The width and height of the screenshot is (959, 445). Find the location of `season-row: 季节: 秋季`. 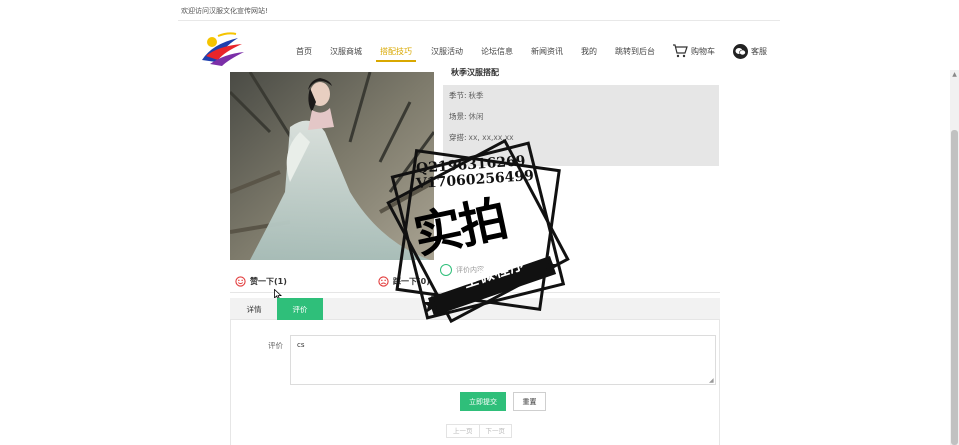

season-row: 季节: 秋季 is located at coordinates (466, 95).